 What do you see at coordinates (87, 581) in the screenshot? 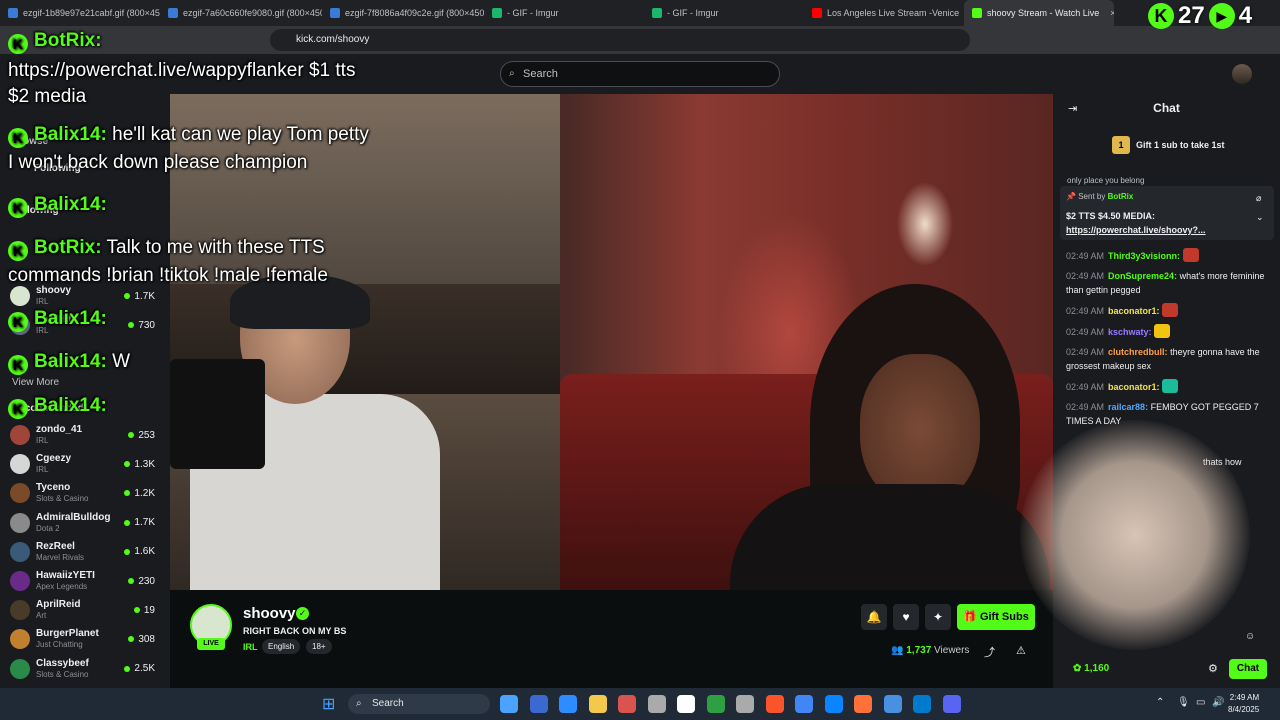
I see `sidebar-channel-hawaiizyeti: HawaiizYETI Apex Legends 230` at bounding box center [87, 581].